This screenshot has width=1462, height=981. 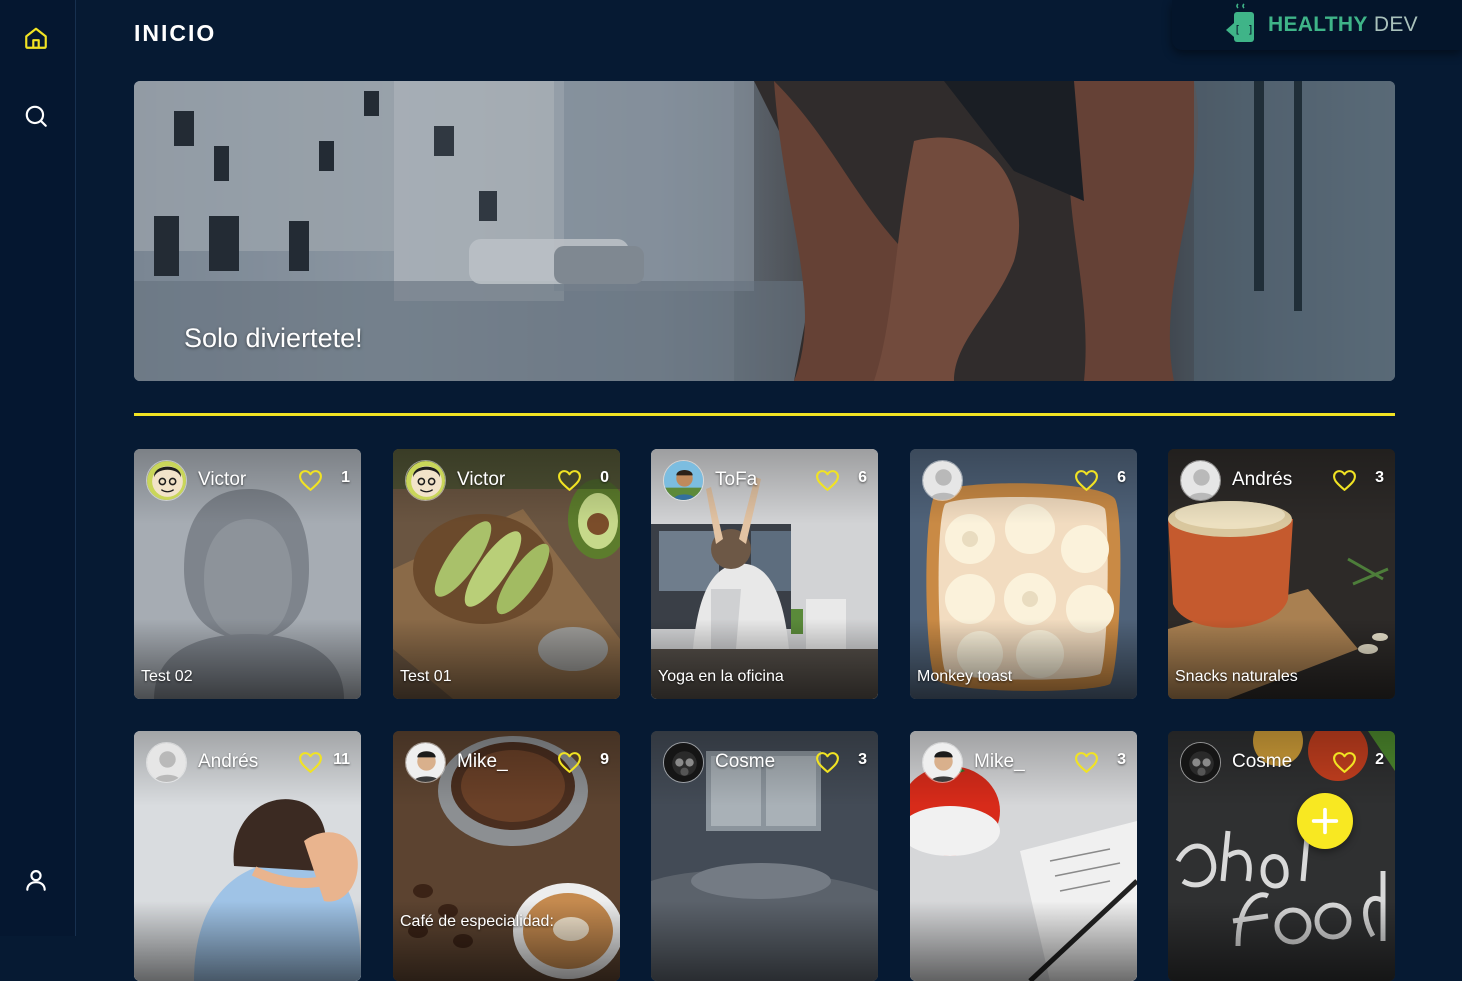 I want to click on post-title: Monkey toast, so click(x=965, y=676).